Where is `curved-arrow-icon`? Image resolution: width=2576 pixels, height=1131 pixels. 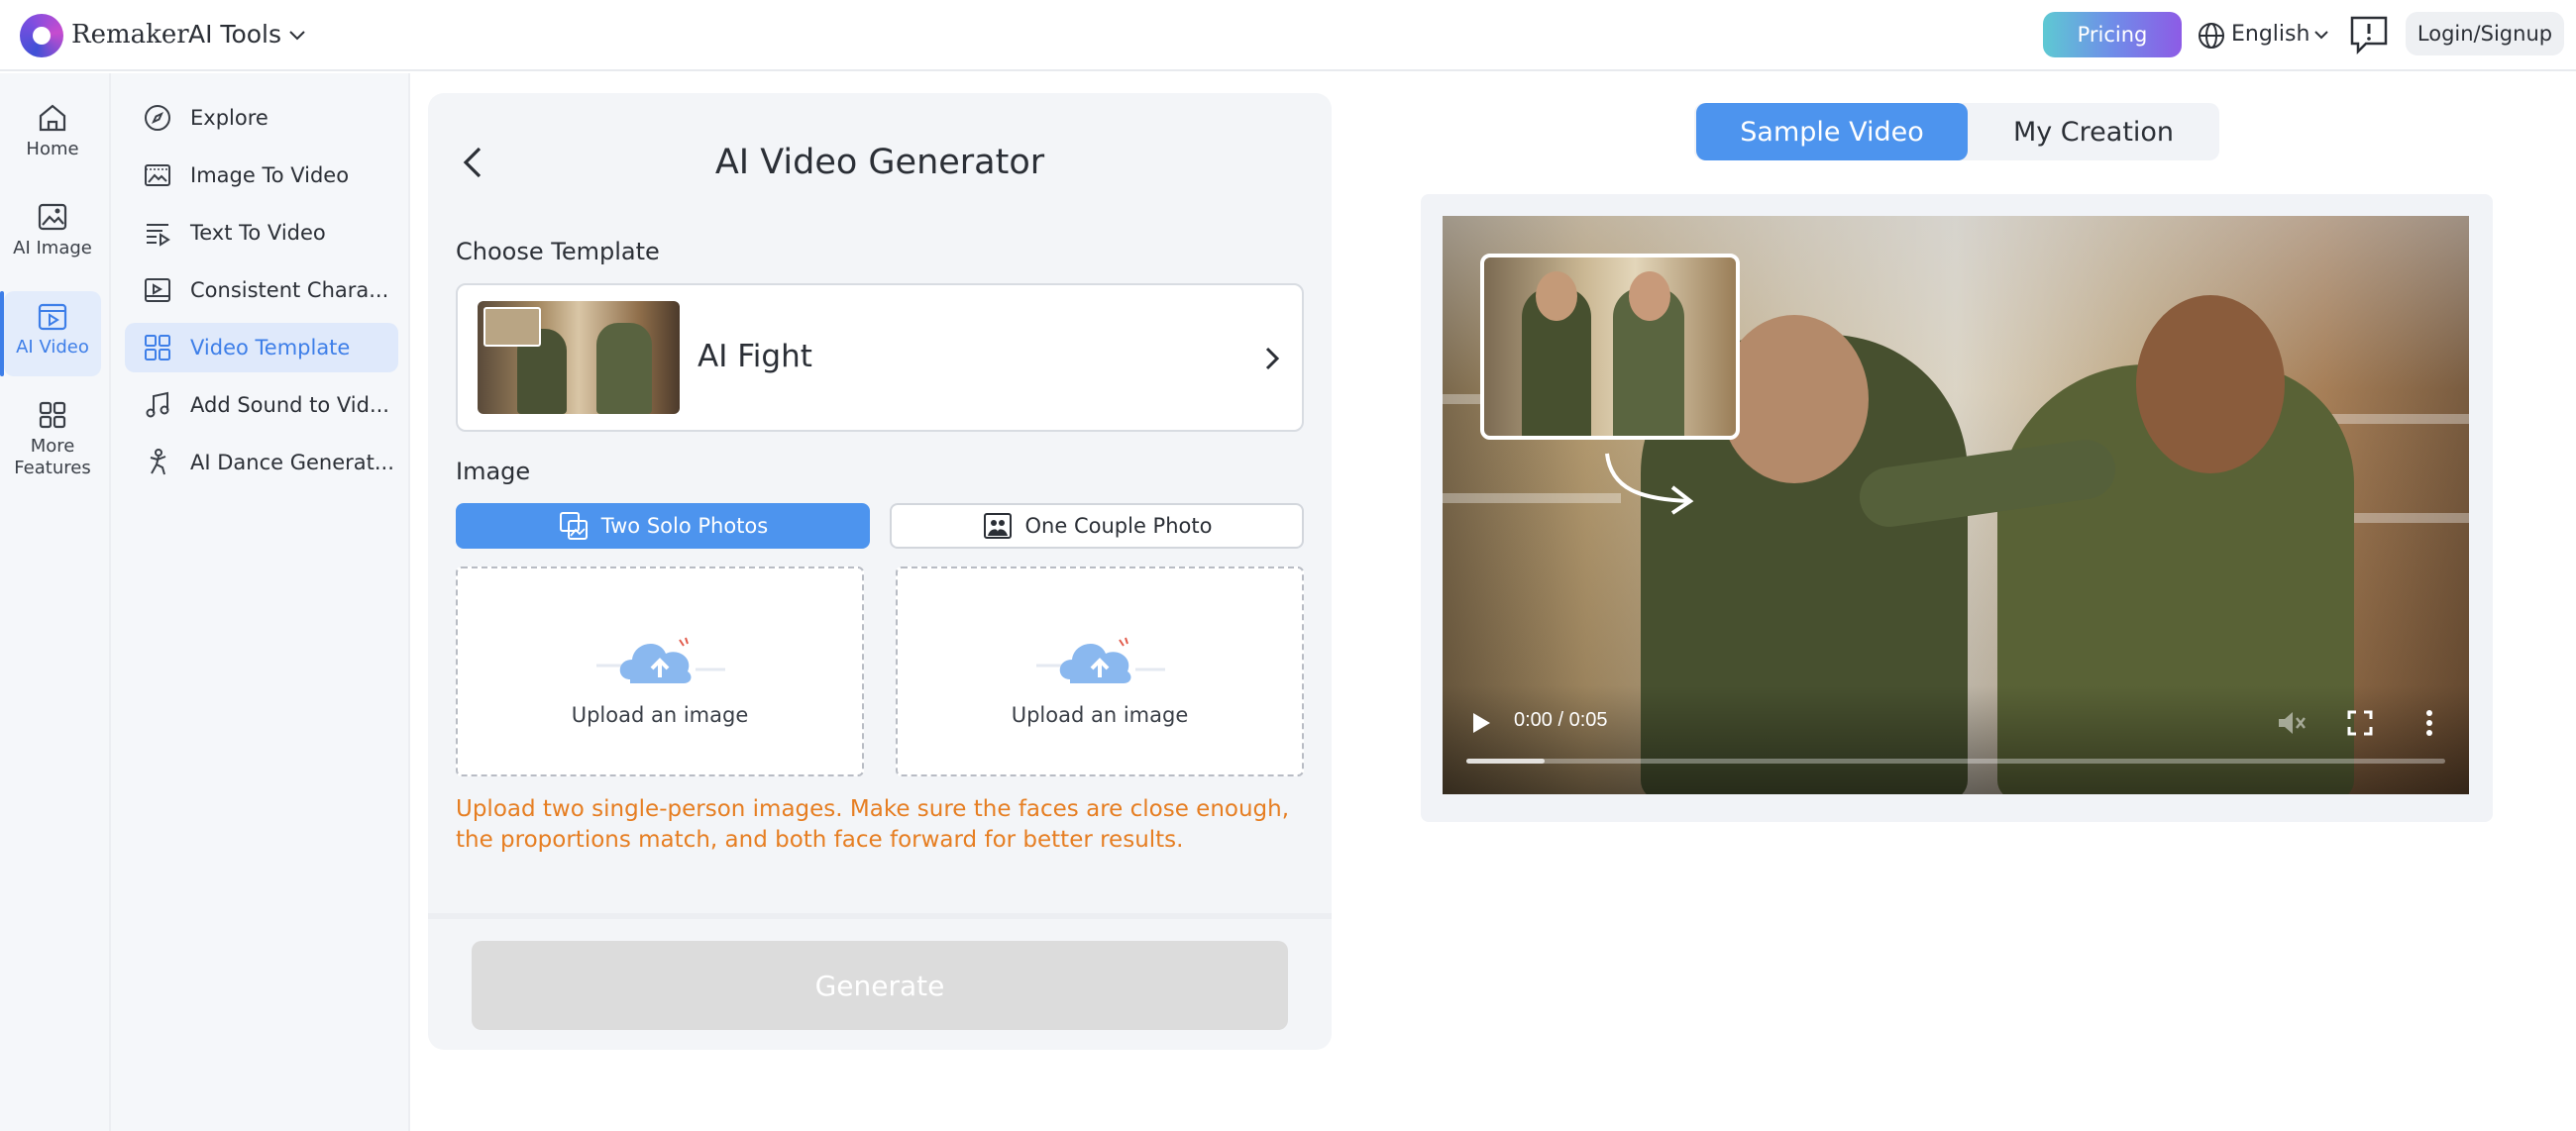
curved-arrow-icon is located at coordinates (1649, 484).